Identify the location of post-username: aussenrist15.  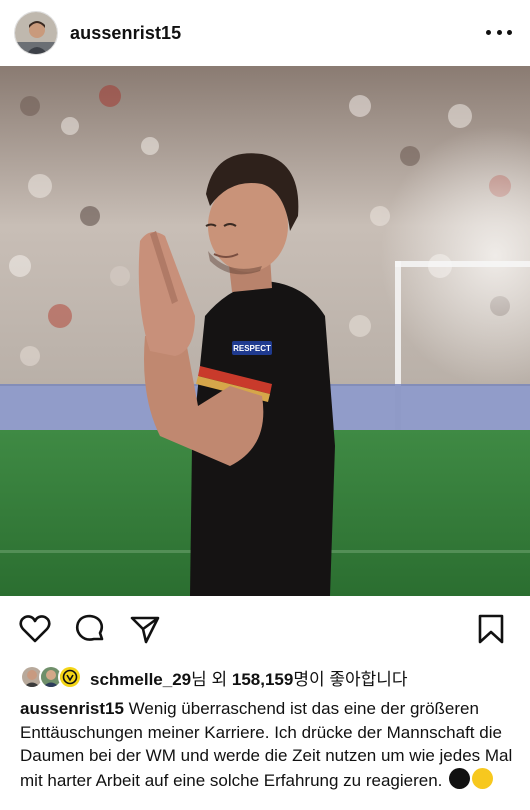
(125, 33).